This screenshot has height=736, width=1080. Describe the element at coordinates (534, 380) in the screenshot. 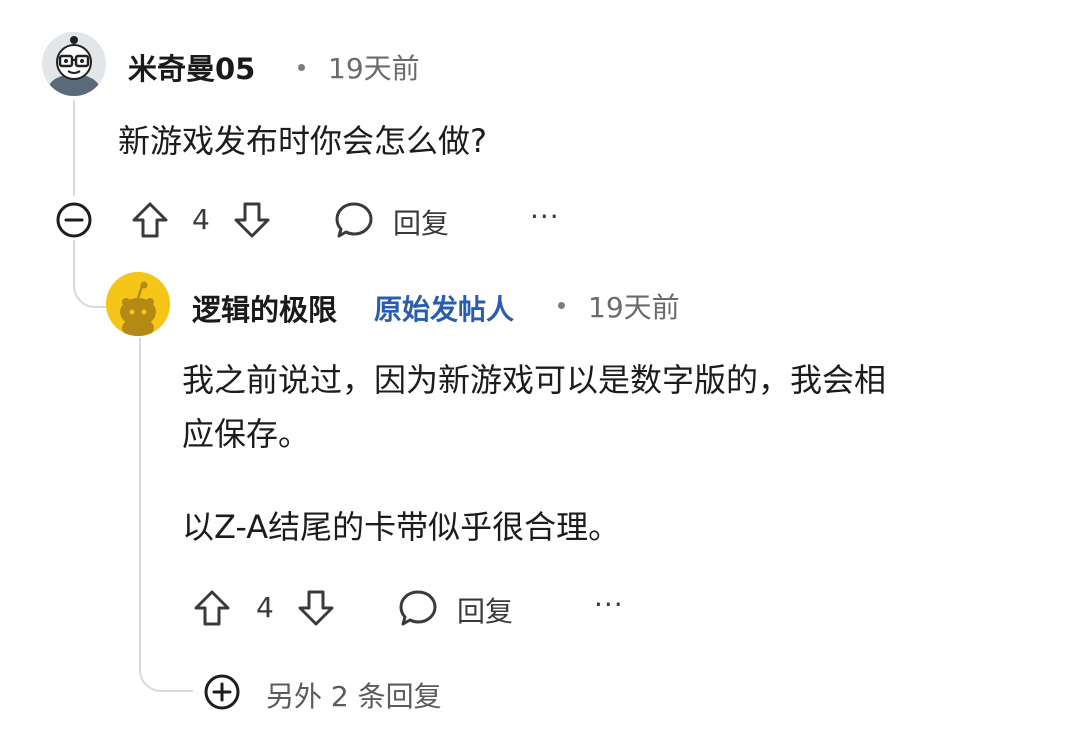

I see `reply-text-line-1: 我之前说过，因为新游戏可以是数字版的，我会相` at that location.